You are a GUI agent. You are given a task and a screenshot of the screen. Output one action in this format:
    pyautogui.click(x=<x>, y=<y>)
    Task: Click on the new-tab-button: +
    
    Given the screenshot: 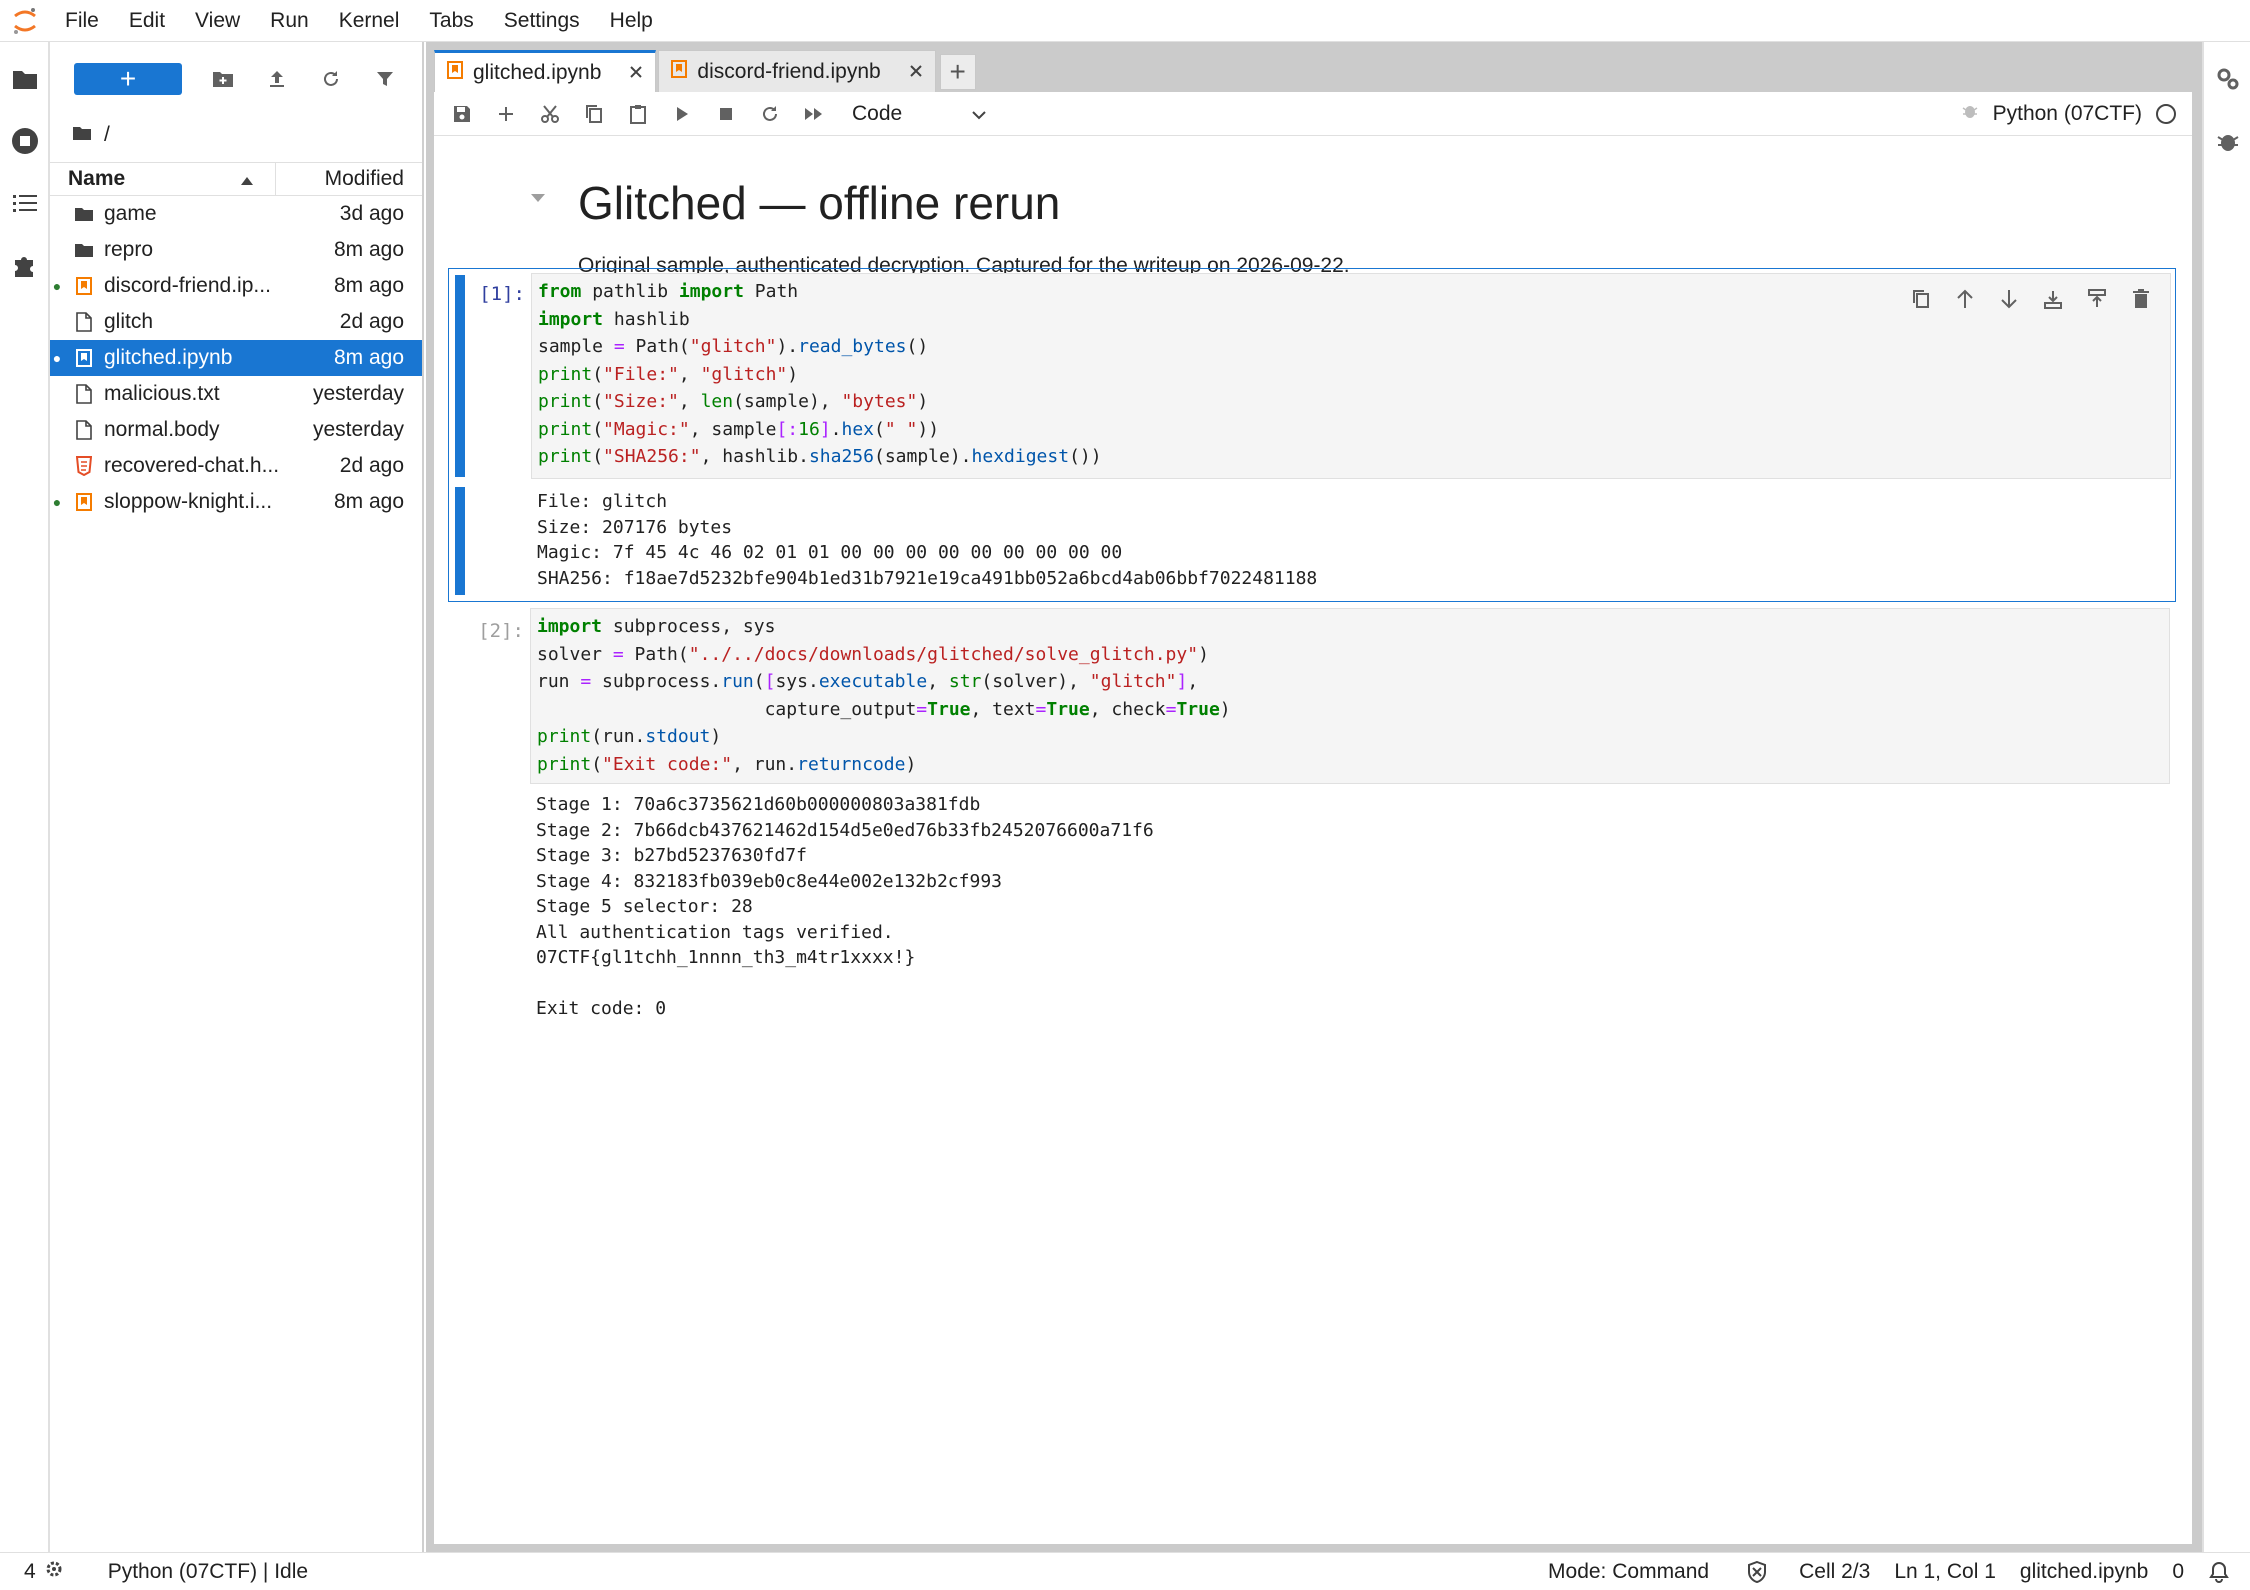 What is the action you would take?
    pyautogui.click(x=957, y=72)
    